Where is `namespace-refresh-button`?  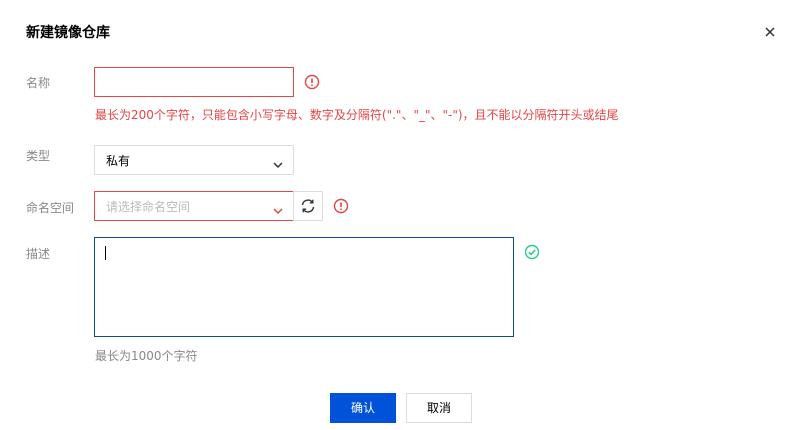
namespace-refresh-button is located at coordinates (308, 206).